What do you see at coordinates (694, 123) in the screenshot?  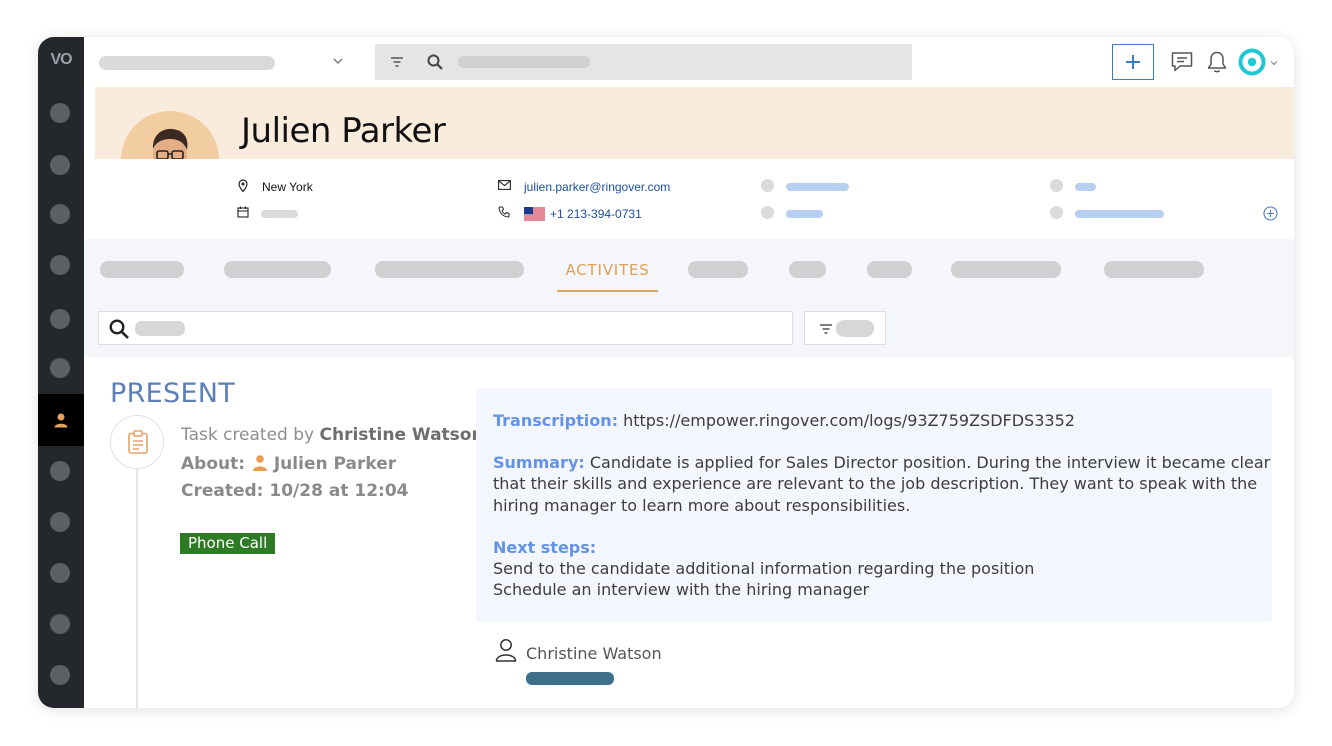 I see `contact-header: Julien Parker` at bounding box center [694, 123].